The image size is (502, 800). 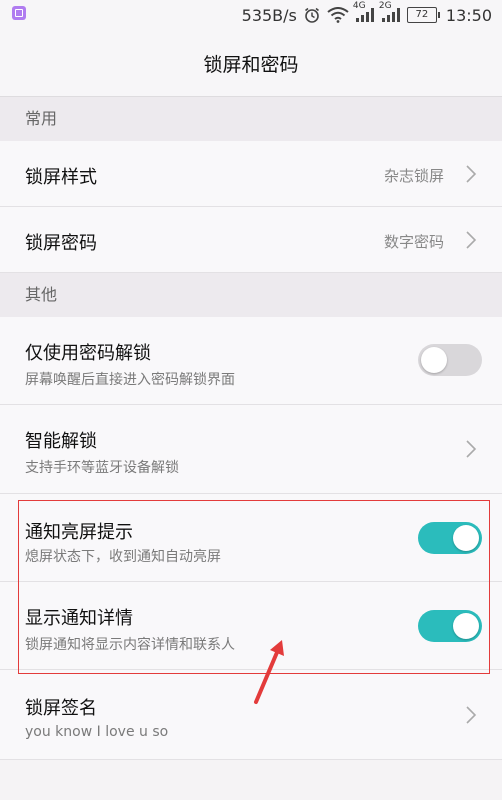 What do you see at coordinates (130, 645) in the screenshot?
I see `row-subtitle: 锁屏通知将显示内容详情和联系人` at bounding box center [130, 645].